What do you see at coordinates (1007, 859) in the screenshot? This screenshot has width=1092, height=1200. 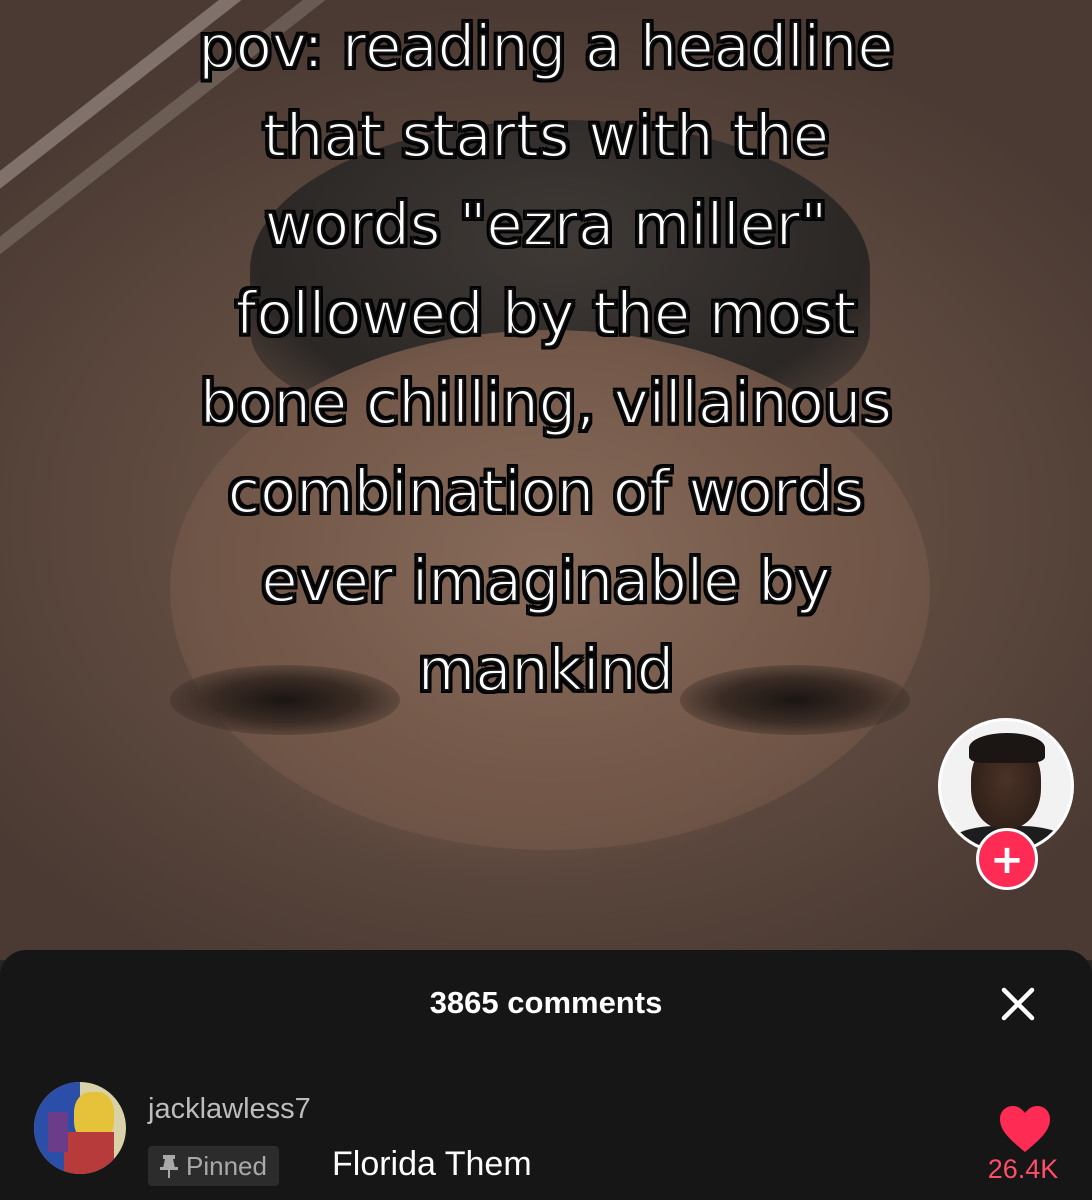 I see `follow-button: +` at bounding box center [1007, 859].